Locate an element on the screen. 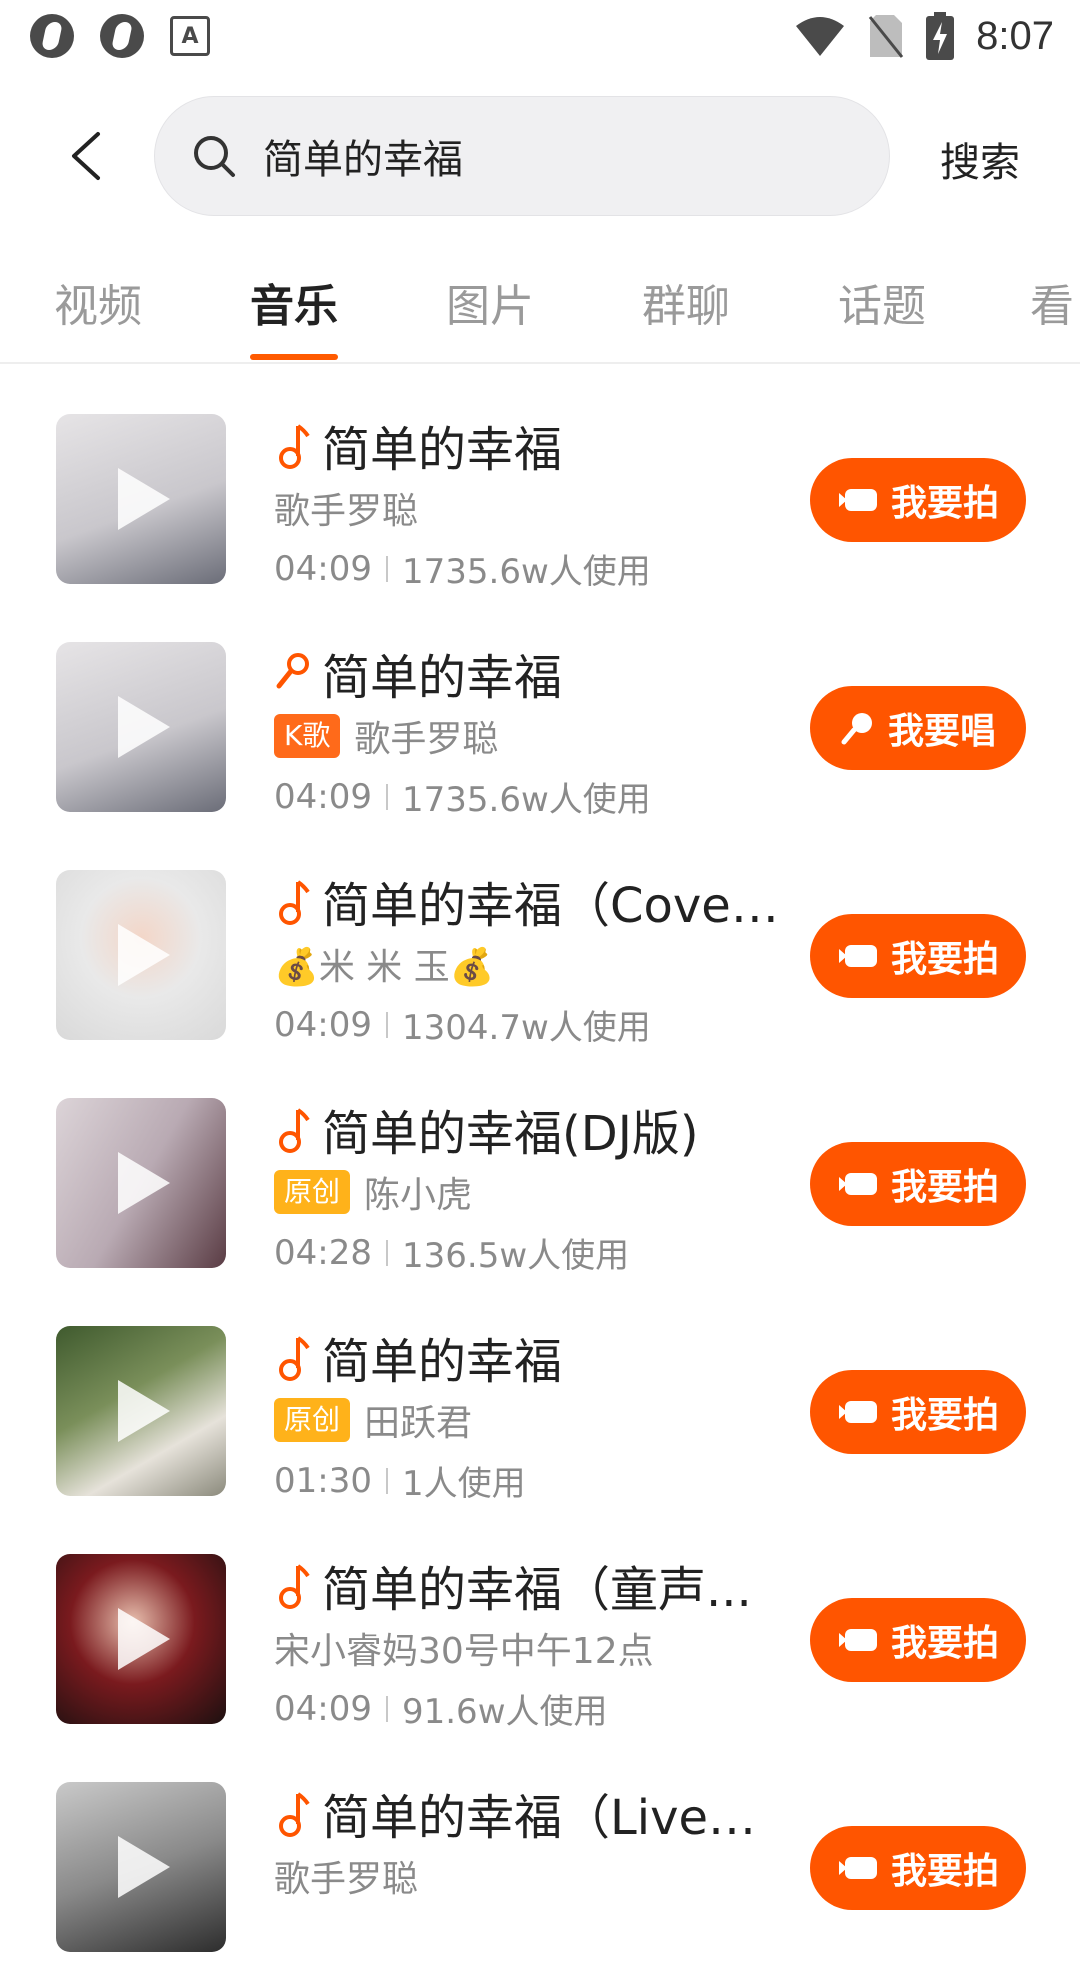 The width and height of the screenshot is (1080, 1966). song-row: 简单的幸福 K歌 歌手罗聪 04:09 1735.6w人使用 我要唱 is located at coordinates (540, 712).